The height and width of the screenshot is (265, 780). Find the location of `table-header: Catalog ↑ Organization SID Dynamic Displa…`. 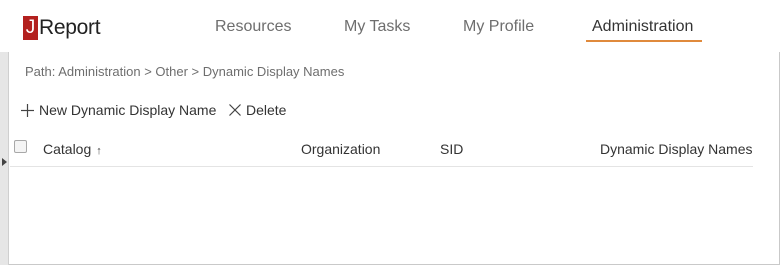

table-header: Catalog ↑ Organization SID Dynamic Displa… is located at coordinates (381, 151).